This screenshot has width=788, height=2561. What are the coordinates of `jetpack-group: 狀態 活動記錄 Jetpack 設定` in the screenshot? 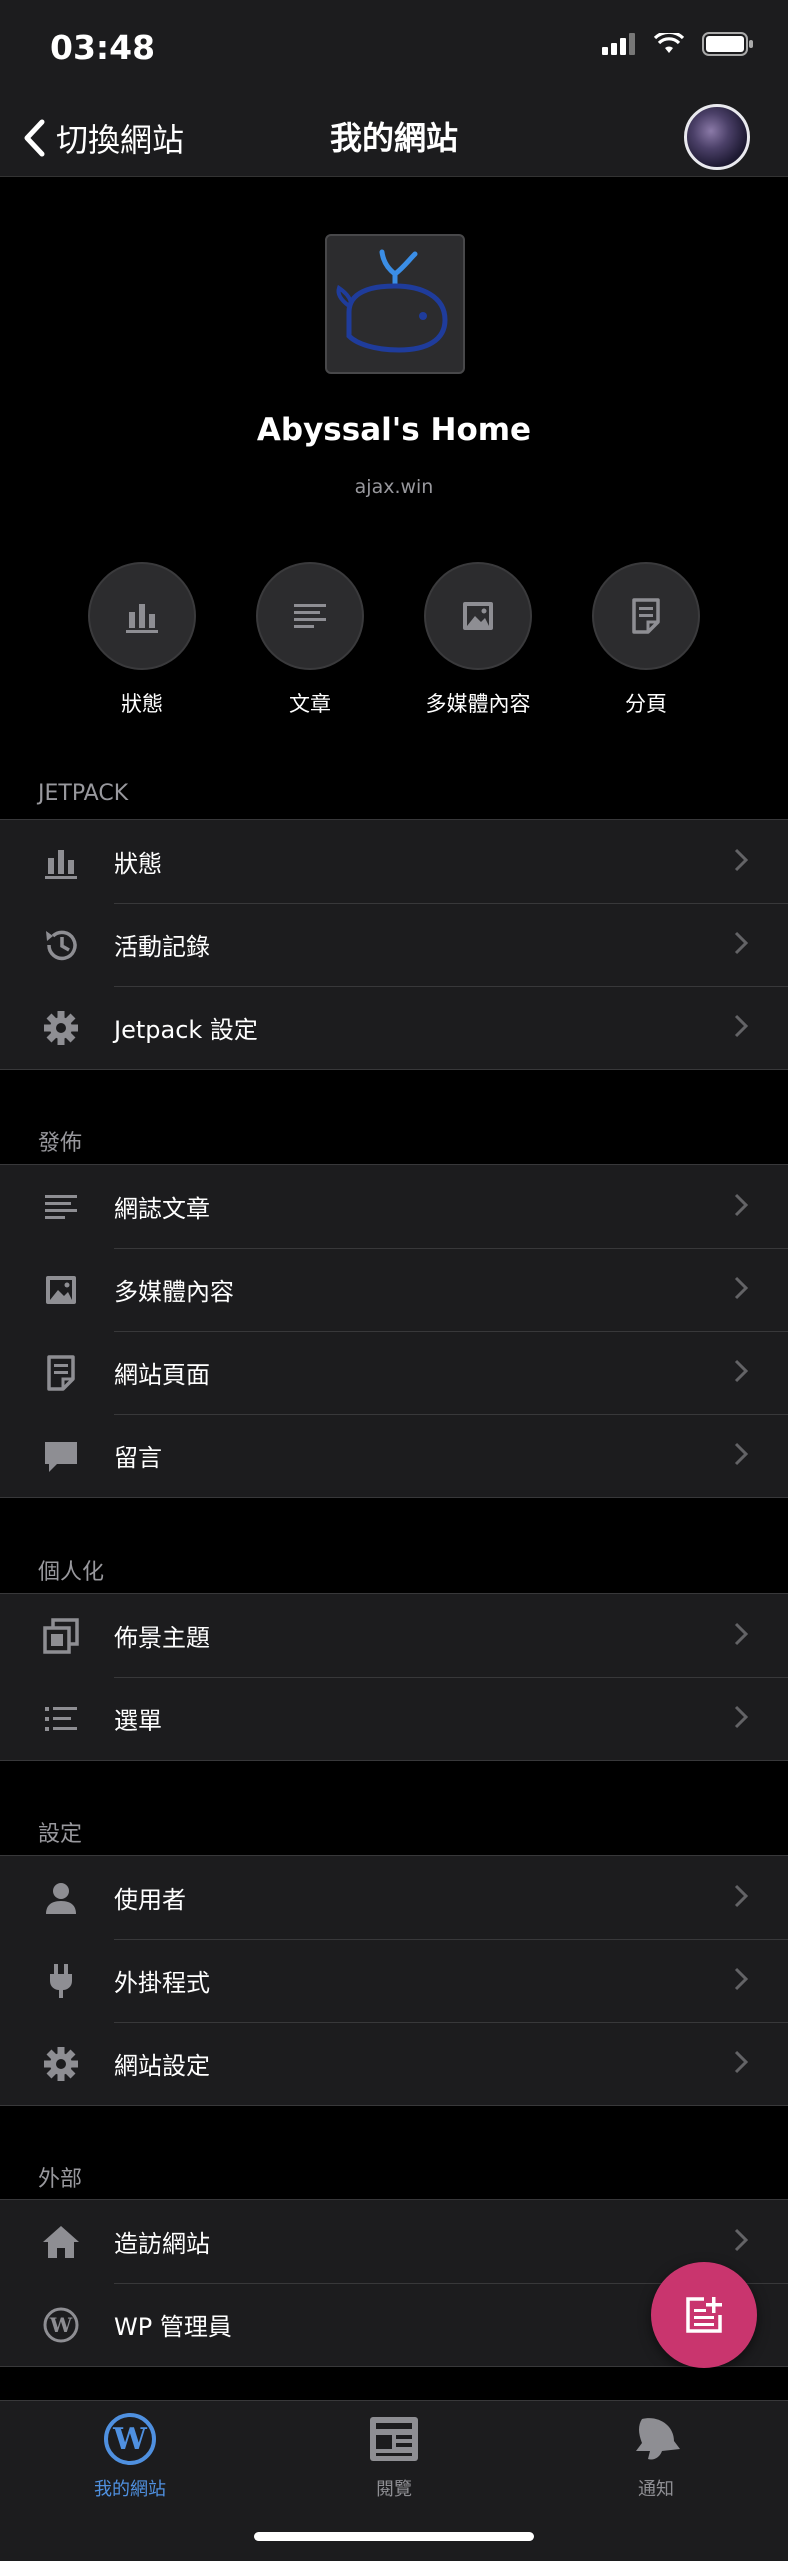 It's located at (394, 944).